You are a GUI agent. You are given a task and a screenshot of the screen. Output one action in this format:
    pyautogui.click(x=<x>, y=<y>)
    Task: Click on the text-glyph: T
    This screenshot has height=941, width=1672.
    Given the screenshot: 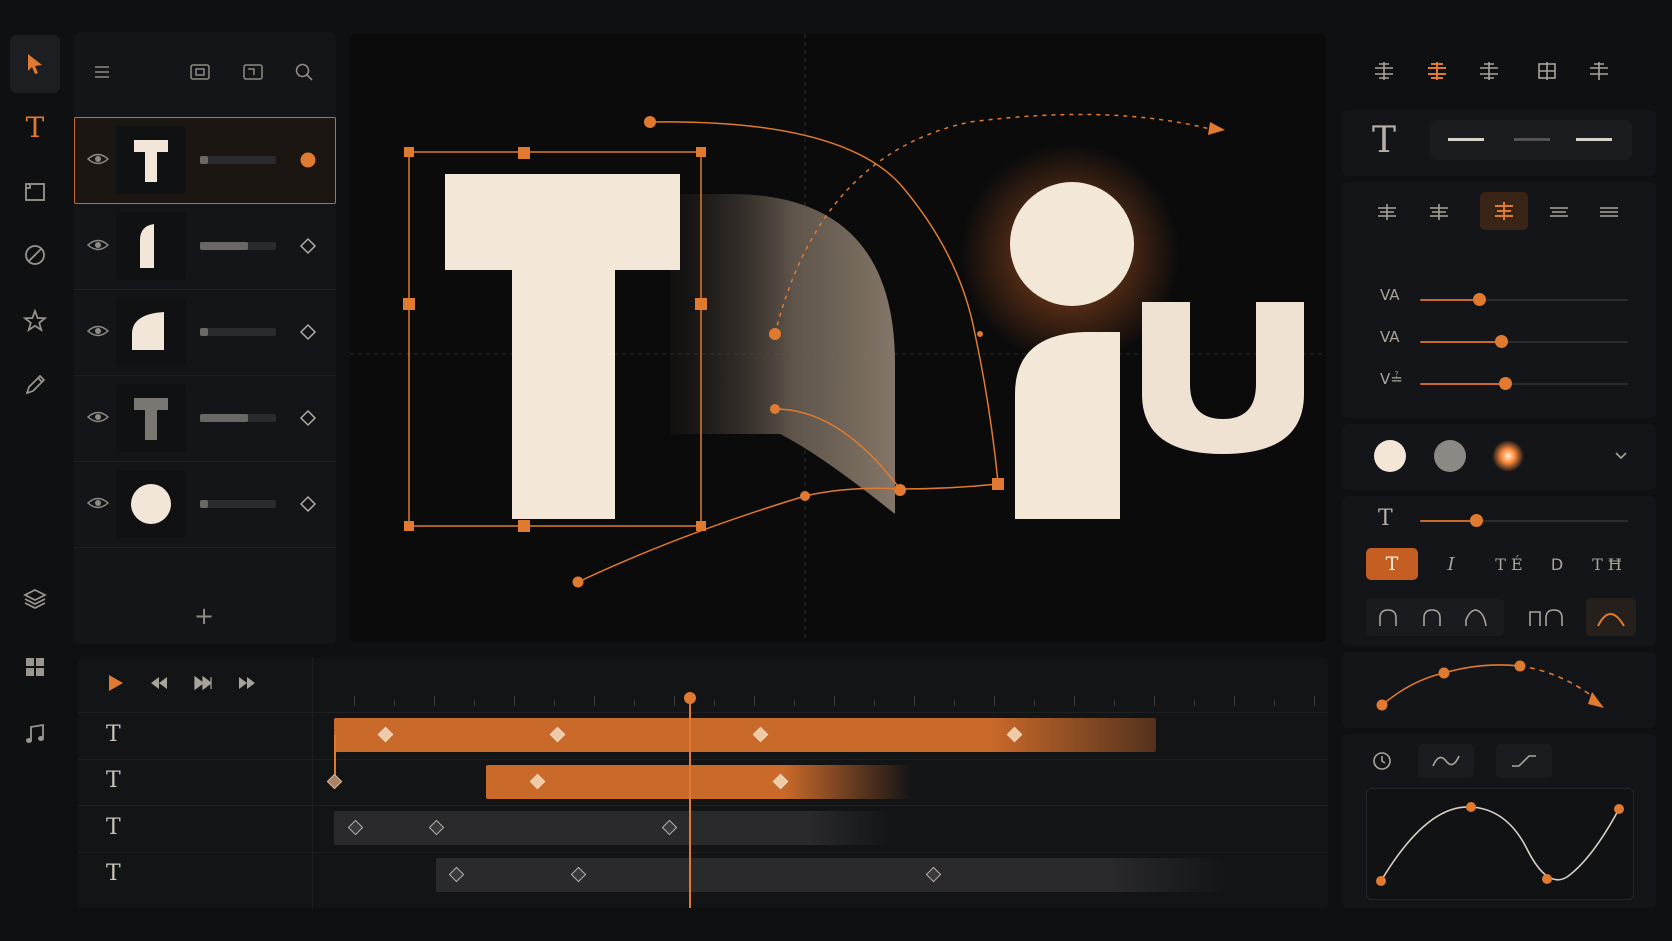 What is the action you would take?
    pyautogui.click(x=1384, y=140)
    